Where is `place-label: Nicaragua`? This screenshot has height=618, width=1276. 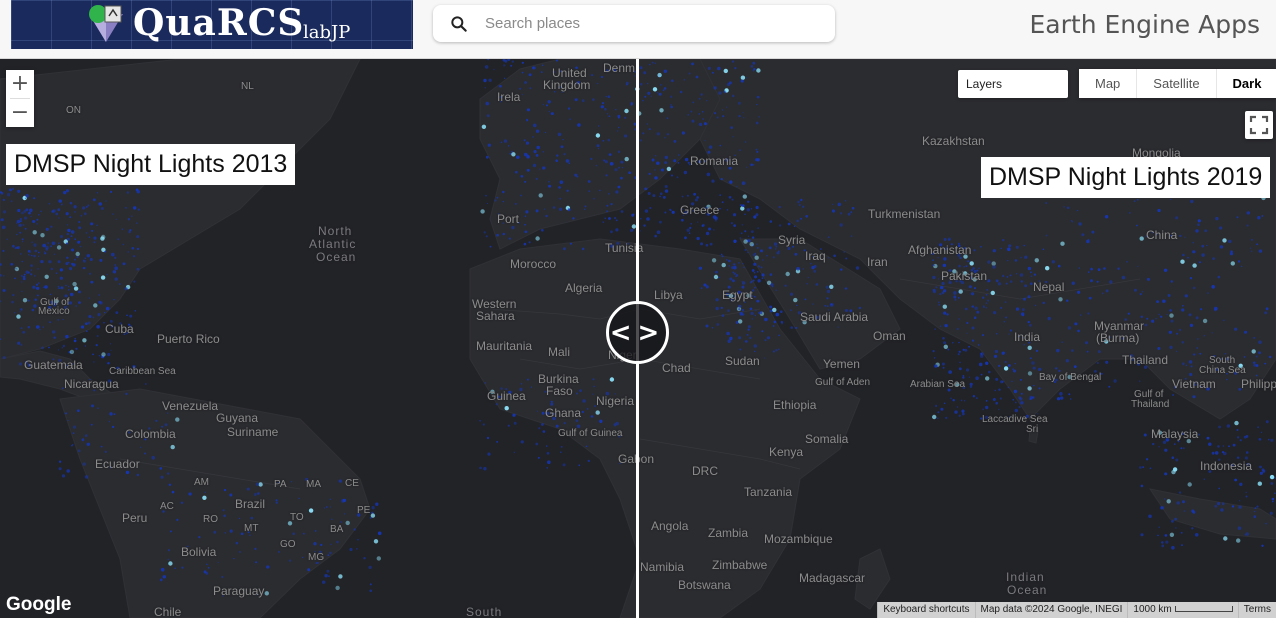
place-label: Nicaragua is located at coordinates (91, 384).